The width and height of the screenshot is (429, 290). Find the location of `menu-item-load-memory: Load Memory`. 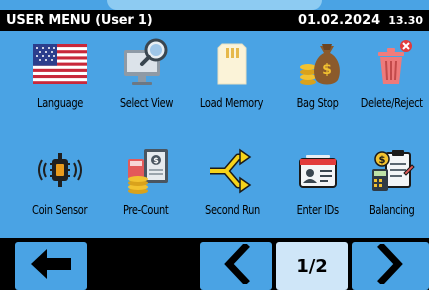

menu-item-load-memory: Load Memory is located at coordinates (232, 79).